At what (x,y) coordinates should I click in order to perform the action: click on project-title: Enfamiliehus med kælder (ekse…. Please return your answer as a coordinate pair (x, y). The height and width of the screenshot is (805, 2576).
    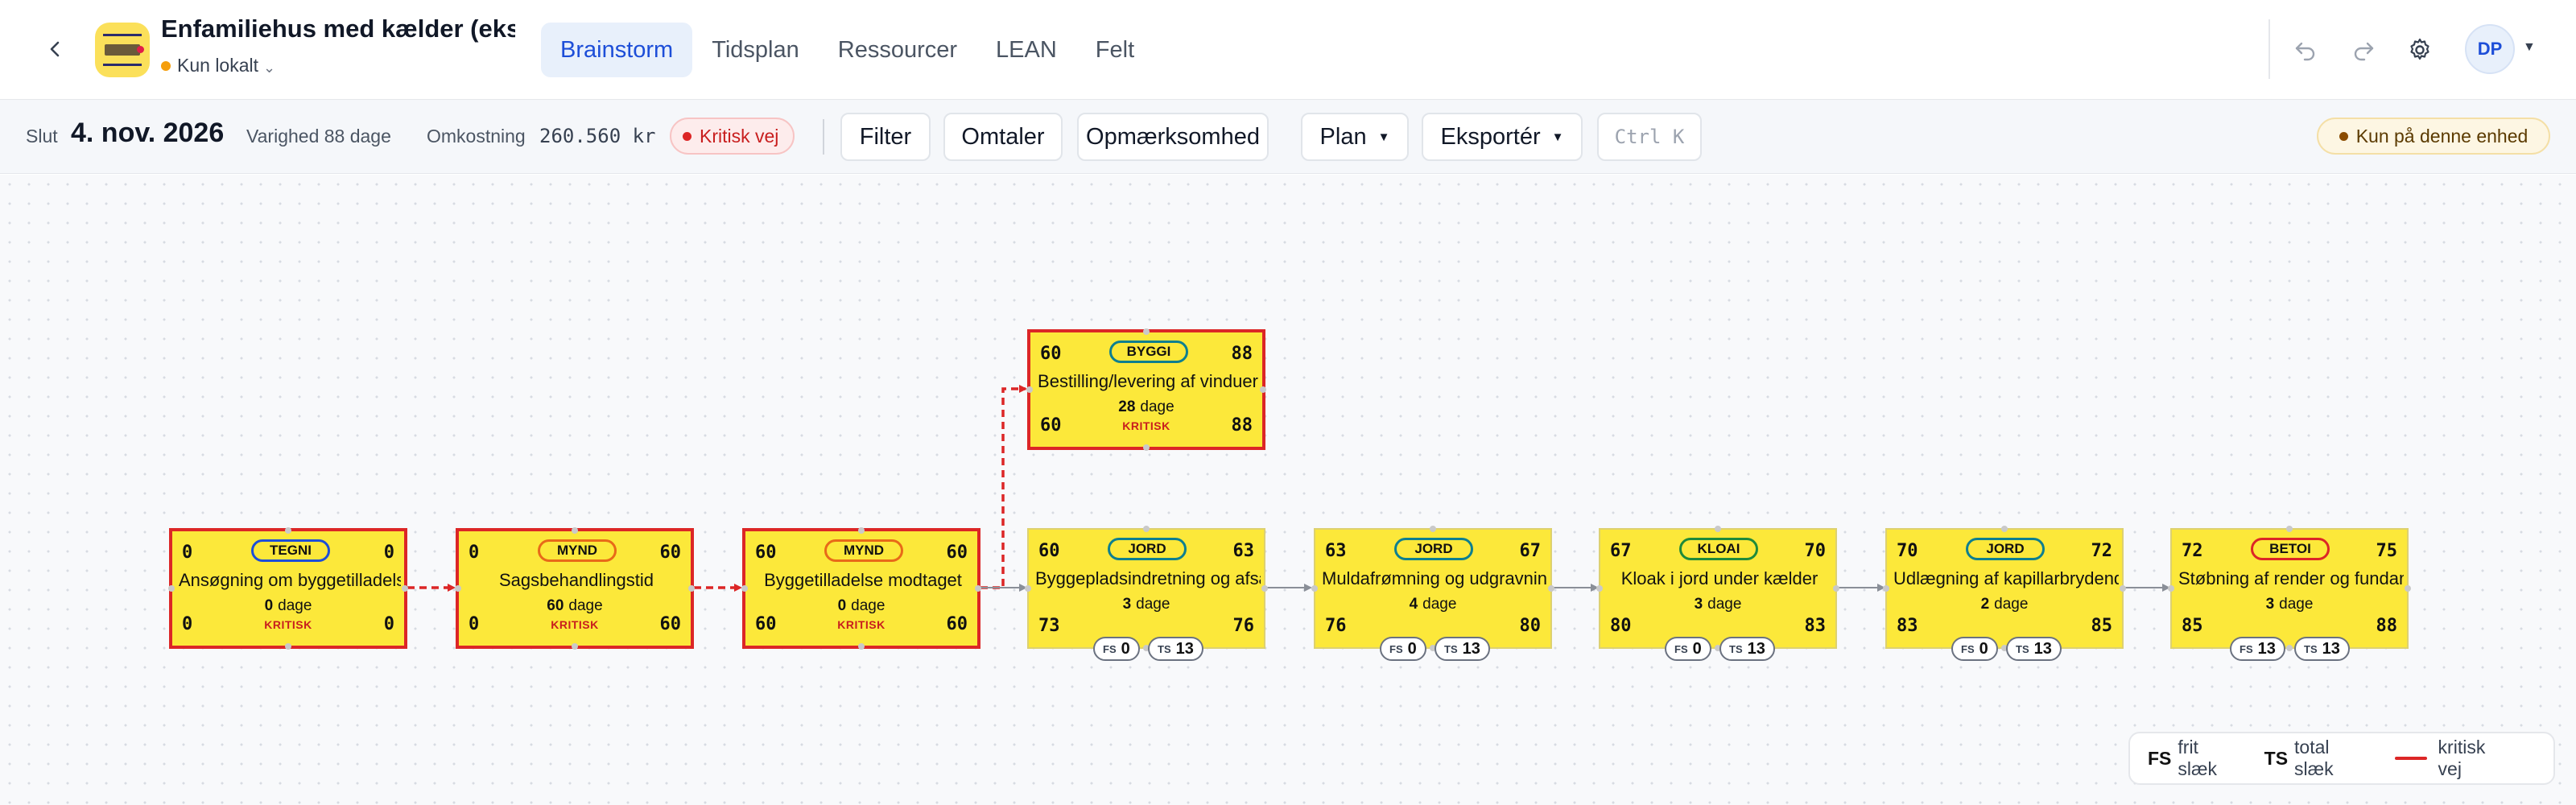
    Looking at the image, I should click on (338, 28).